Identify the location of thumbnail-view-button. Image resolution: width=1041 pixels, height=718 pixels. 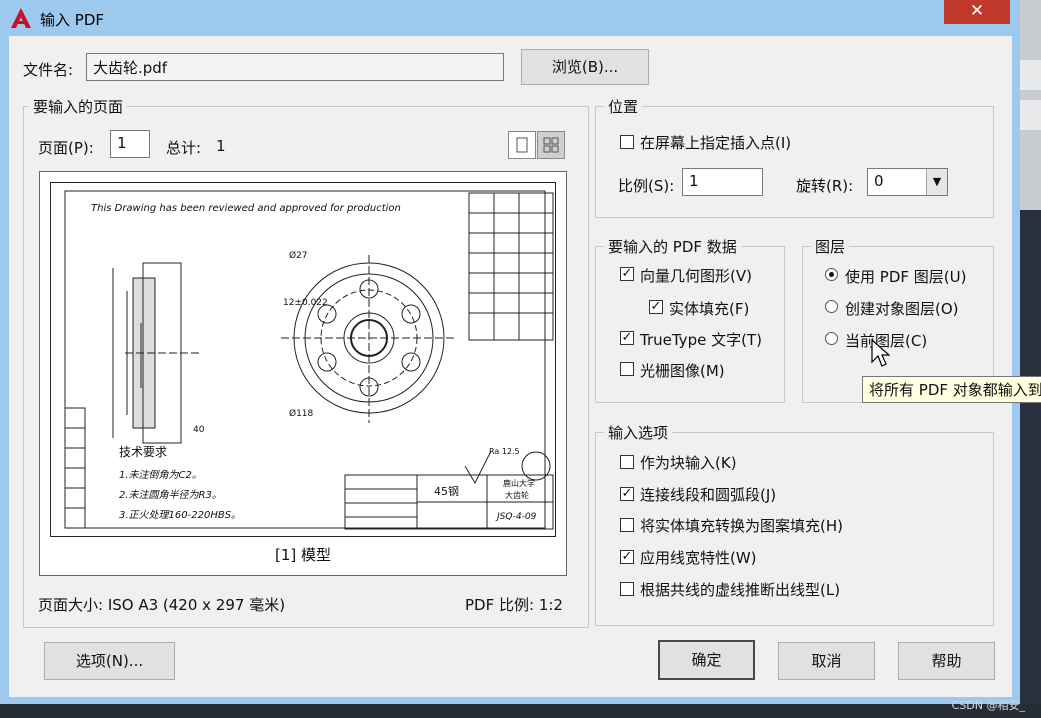
(551, 145).